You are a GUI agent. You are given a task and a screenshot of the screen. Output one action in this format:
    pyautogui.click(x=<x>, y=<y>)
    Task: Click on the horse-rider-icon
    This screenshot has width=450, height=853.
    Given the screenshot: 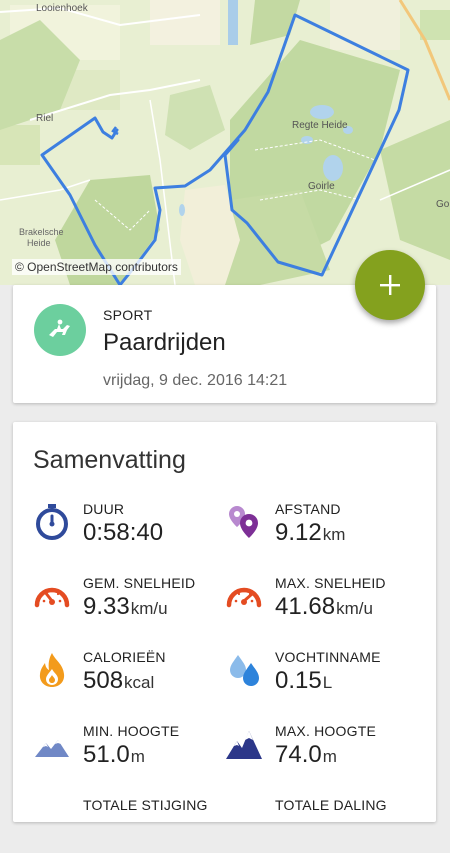 What is the action you would take?
    pyautogui.click(x=59, y=328)
    